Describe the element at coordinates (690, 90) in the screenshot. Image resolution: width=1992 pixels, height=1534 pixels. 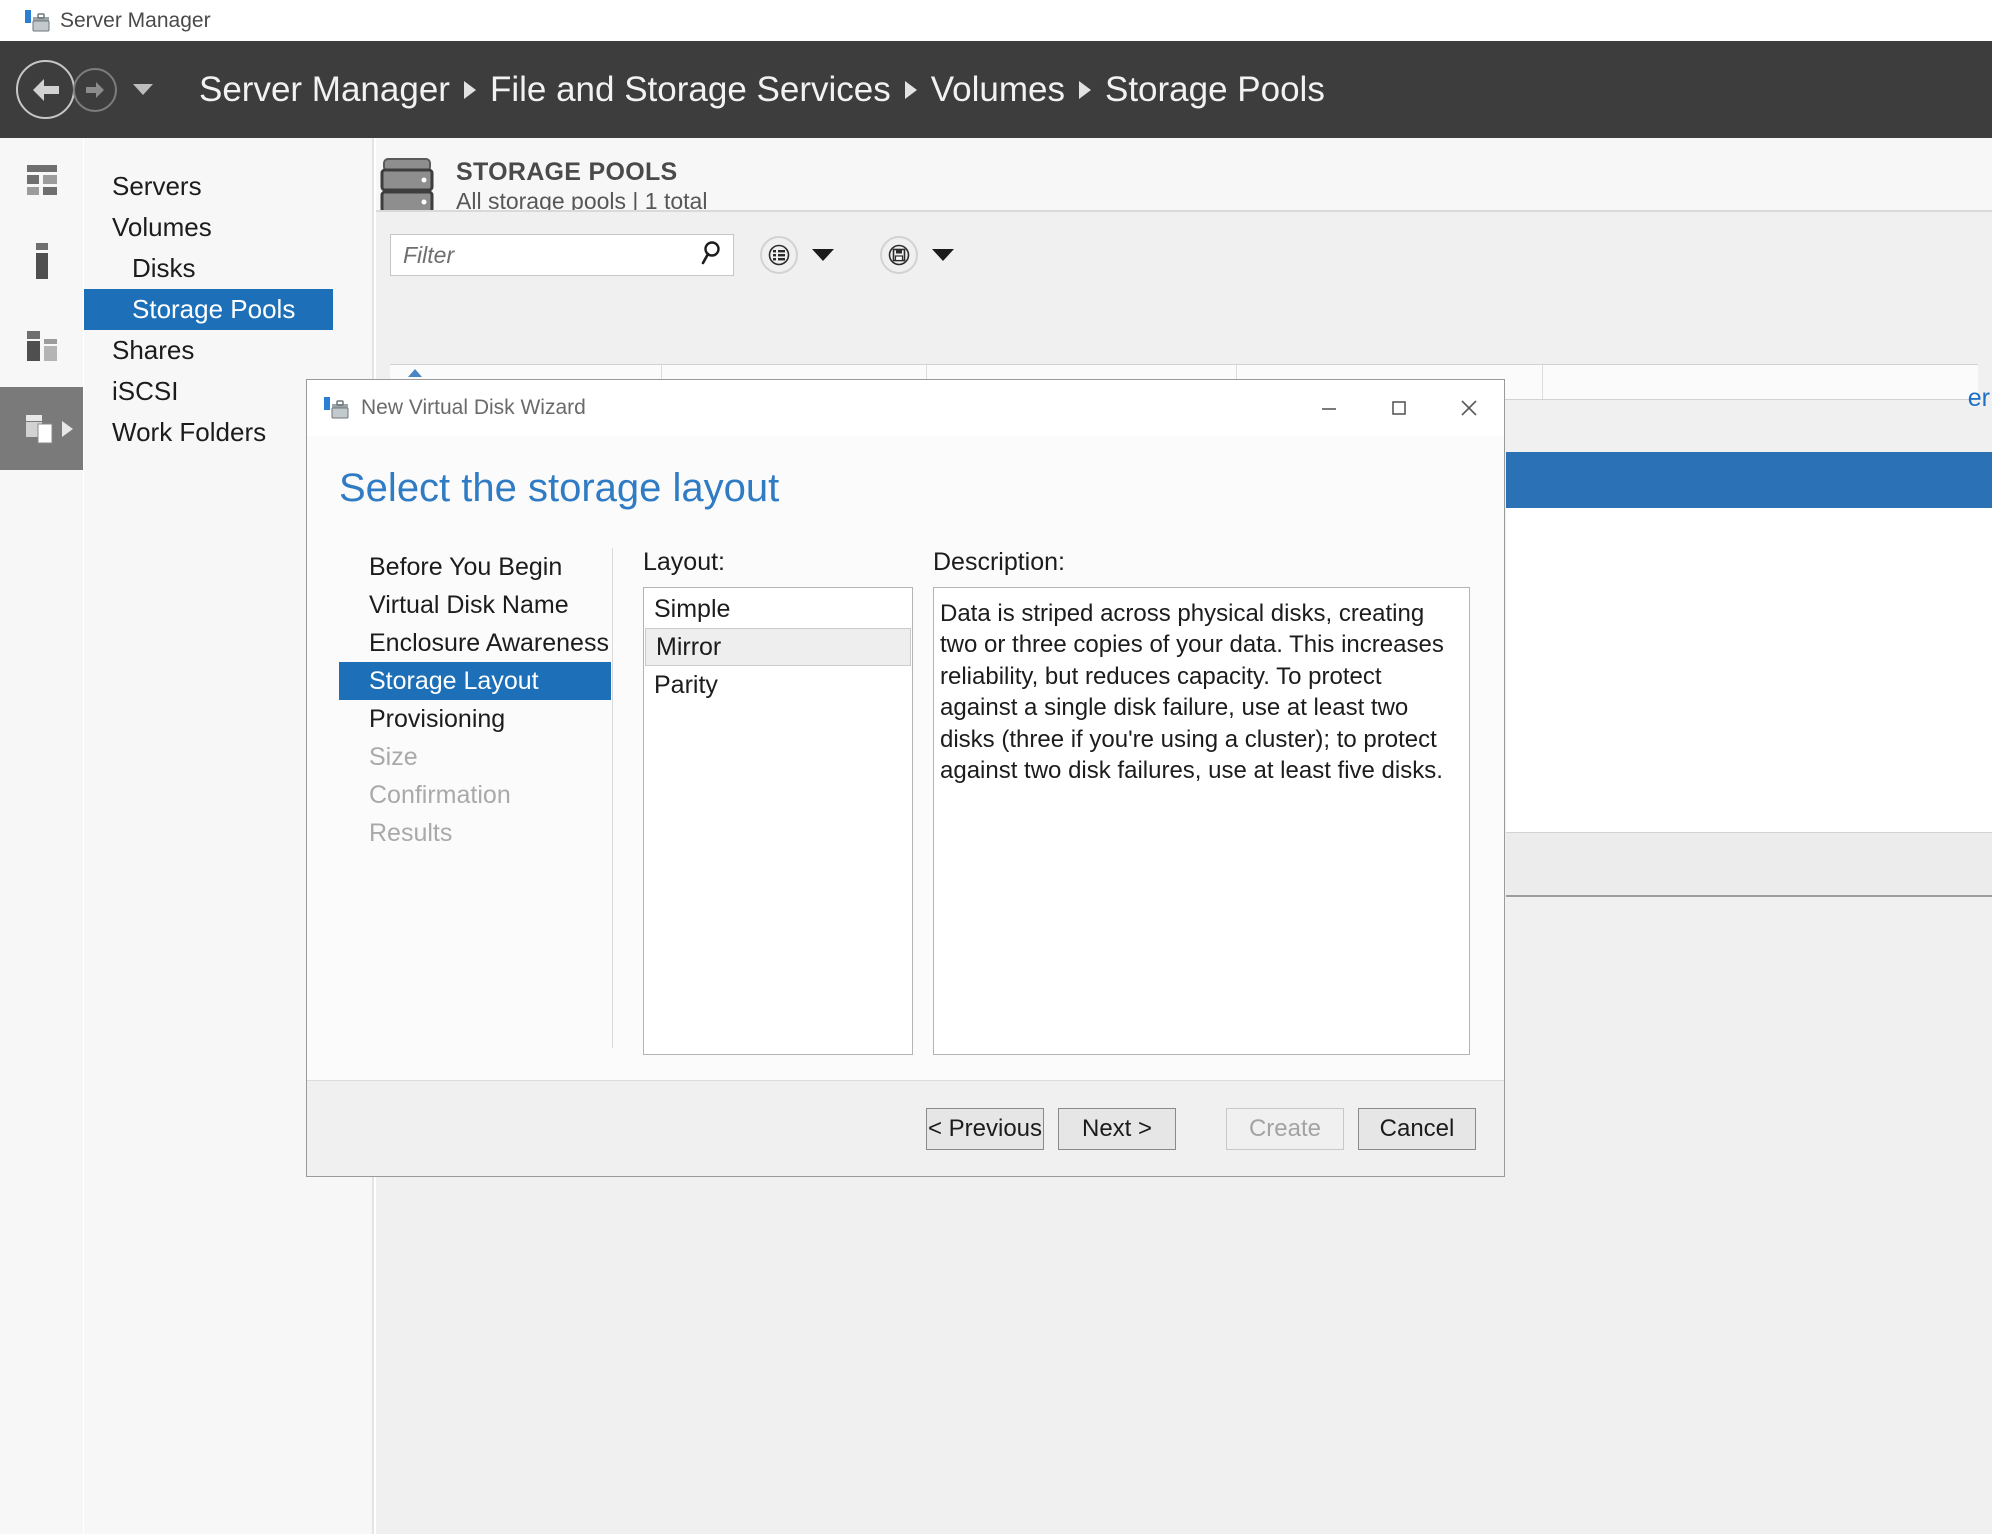
I see `breadcrumb-item-1: File and Storage Services` at that location.